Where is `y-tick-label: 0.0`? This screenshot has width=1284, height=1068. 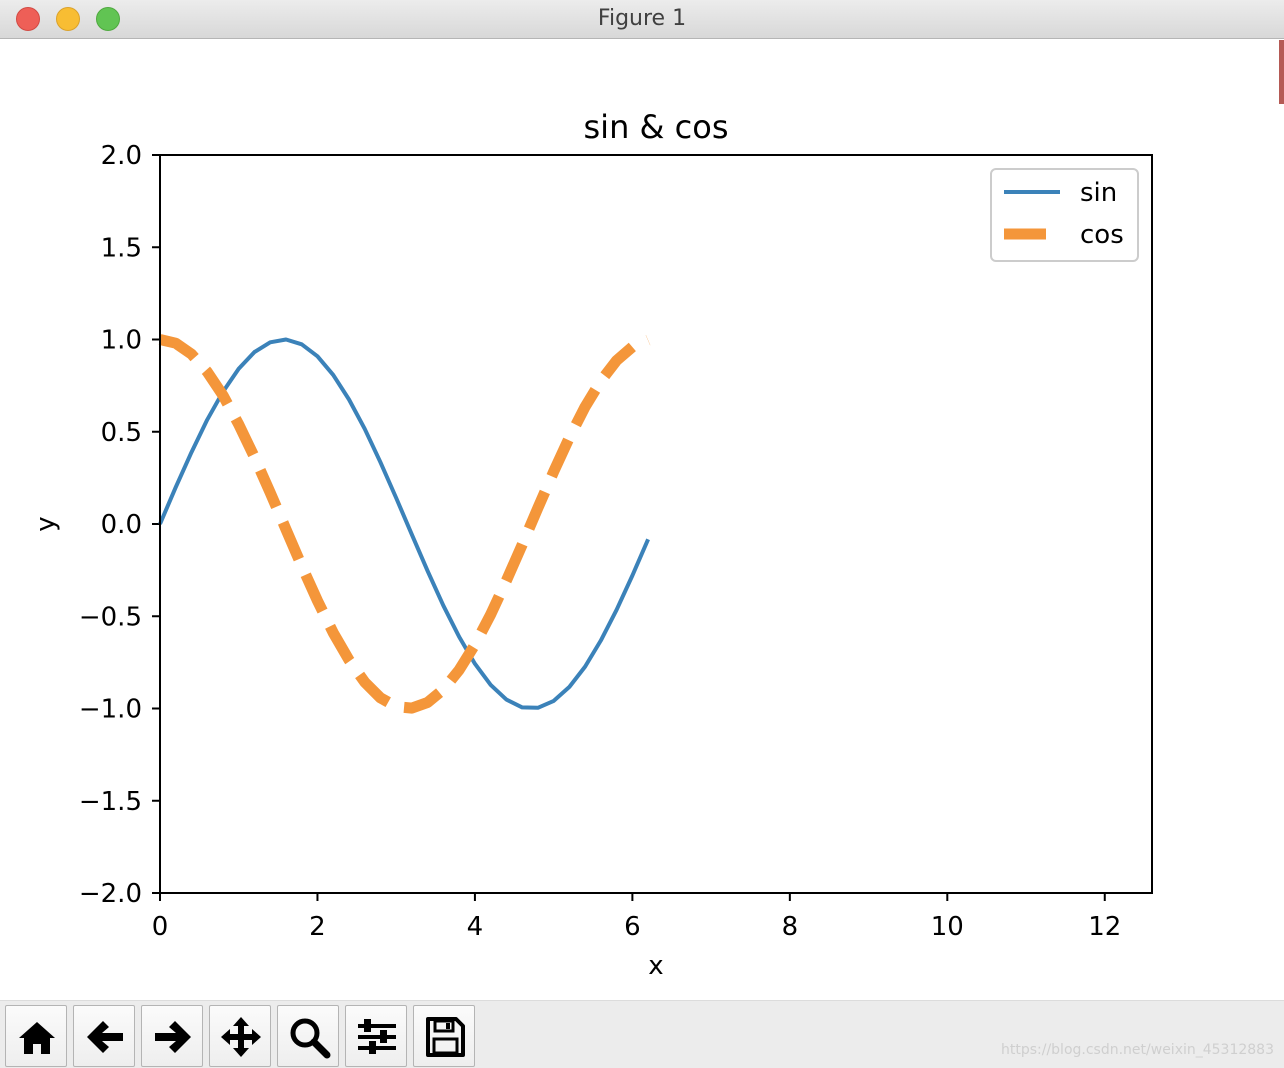
y-tick-label: 0.0 is located at coordinates (121, 525).